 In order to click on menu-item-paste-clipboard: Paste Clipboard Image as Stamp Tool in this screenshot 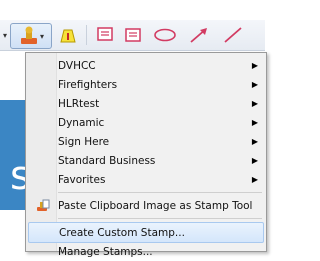, I will do `click(146, 205)`.